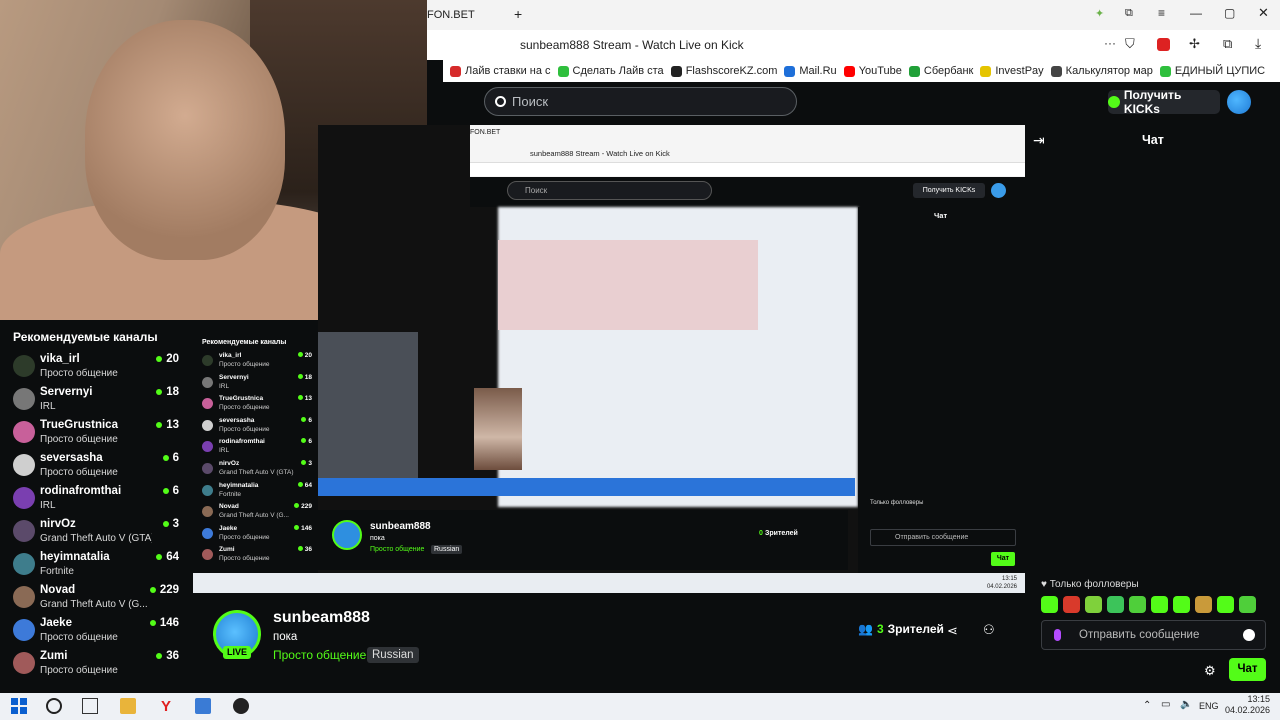 Image resolution: width=1280 pixels, height=720 pixels. I want to click on bookmark-label: YouTube, so click(880, 71).